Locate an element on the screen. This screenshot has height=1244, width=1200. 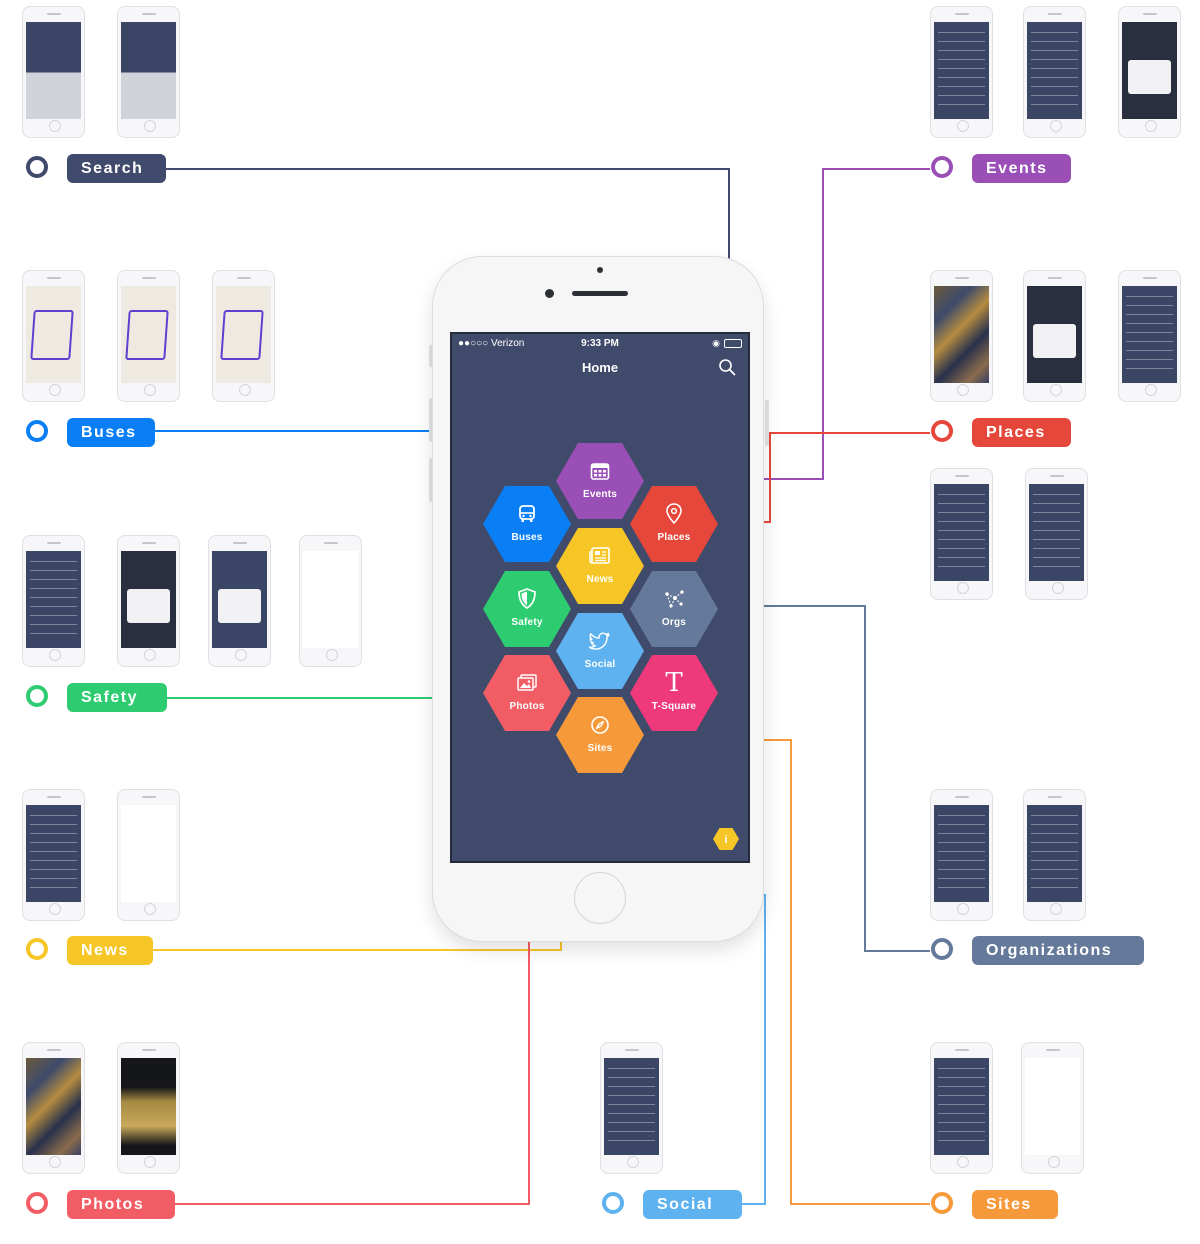
newspaper-icon is located at coordinates (600, 556).